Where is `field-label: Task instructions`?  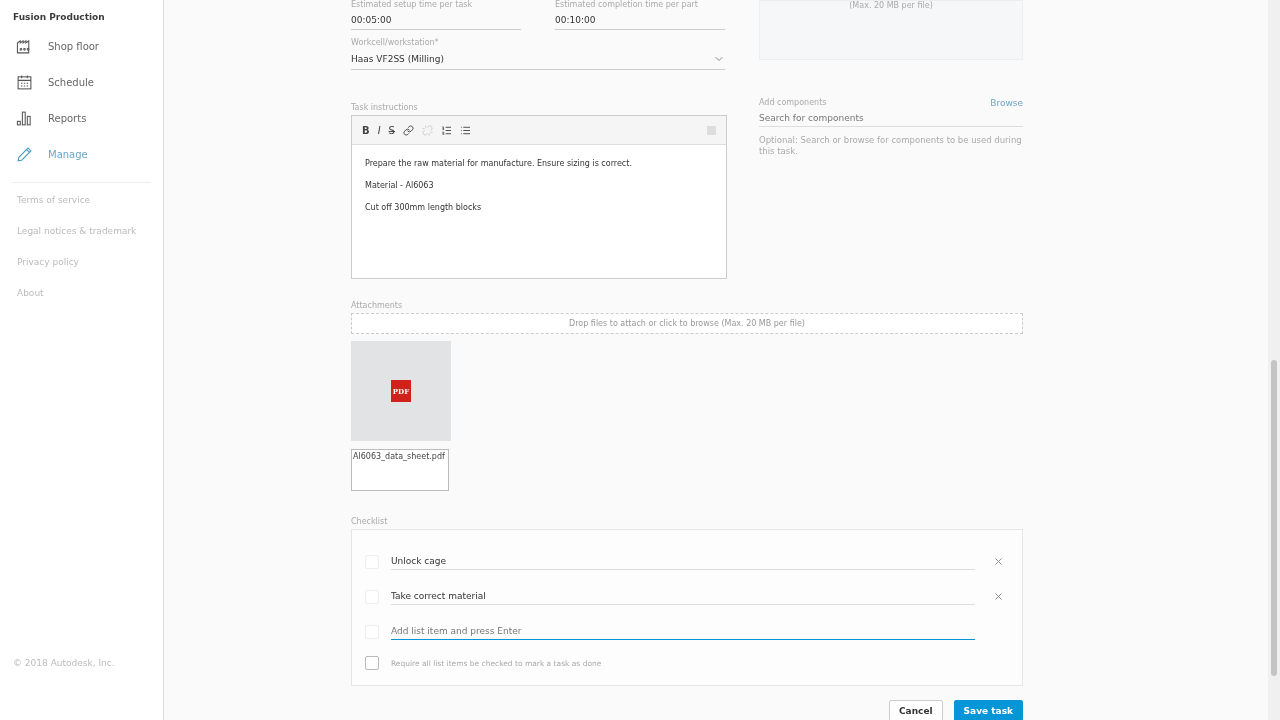 field-label: Task instructions is located at coordinates (385, 107).